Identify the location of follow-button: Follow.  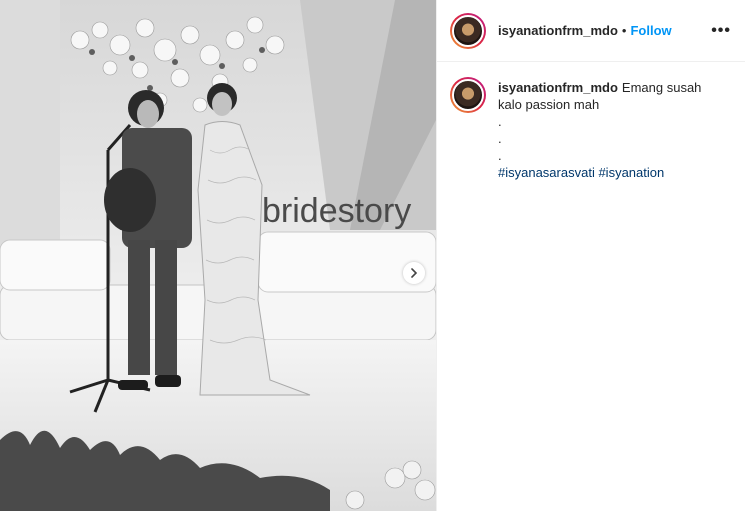
(650, 30).